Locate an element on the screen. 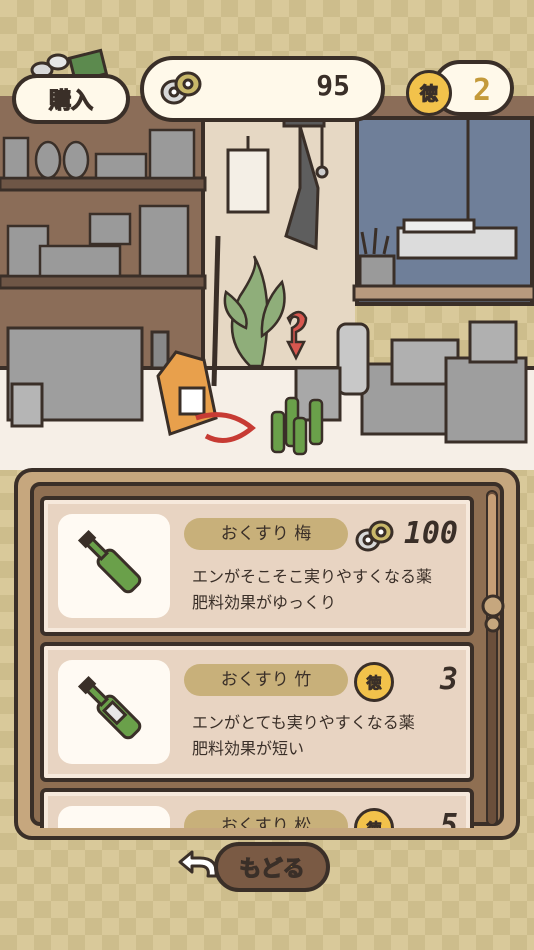 This screenshot has height=950, width=534. item-name: おくすり 松 is located at coordinates (266, 819).